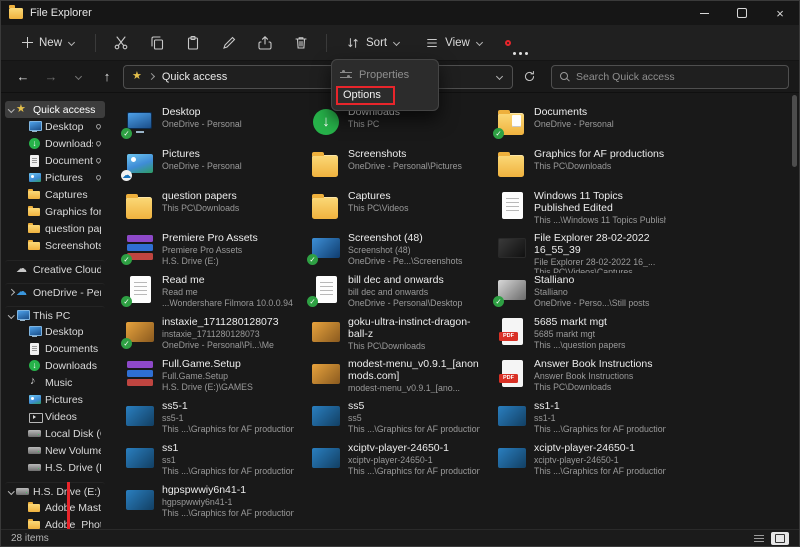 The height and width of the screenshot is (547, 800). Describe the element at coordinates (396, 210) in the screenshot. I see `file-tile: Captures This PC\Videos` at that location.